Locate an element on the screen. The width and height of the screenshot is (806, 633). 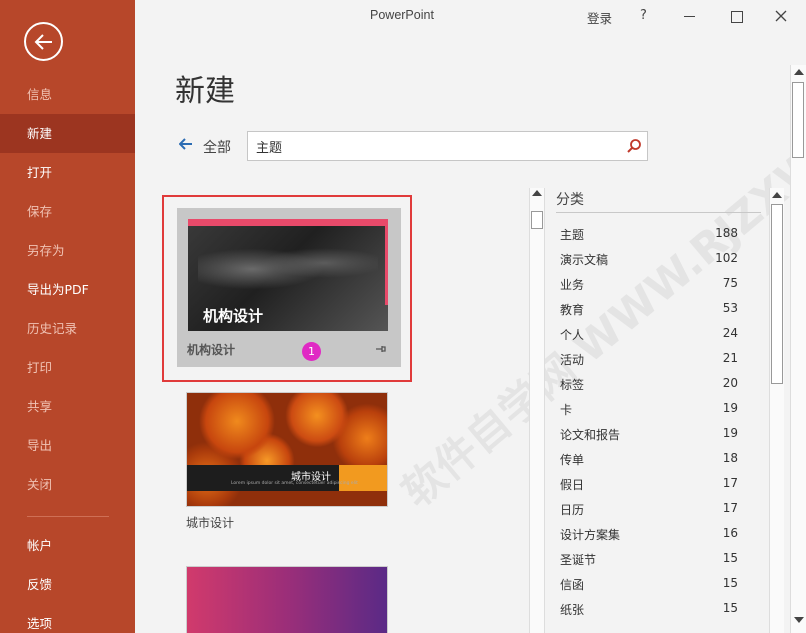
step-badge: 1 is located at coordinates (311, 351).